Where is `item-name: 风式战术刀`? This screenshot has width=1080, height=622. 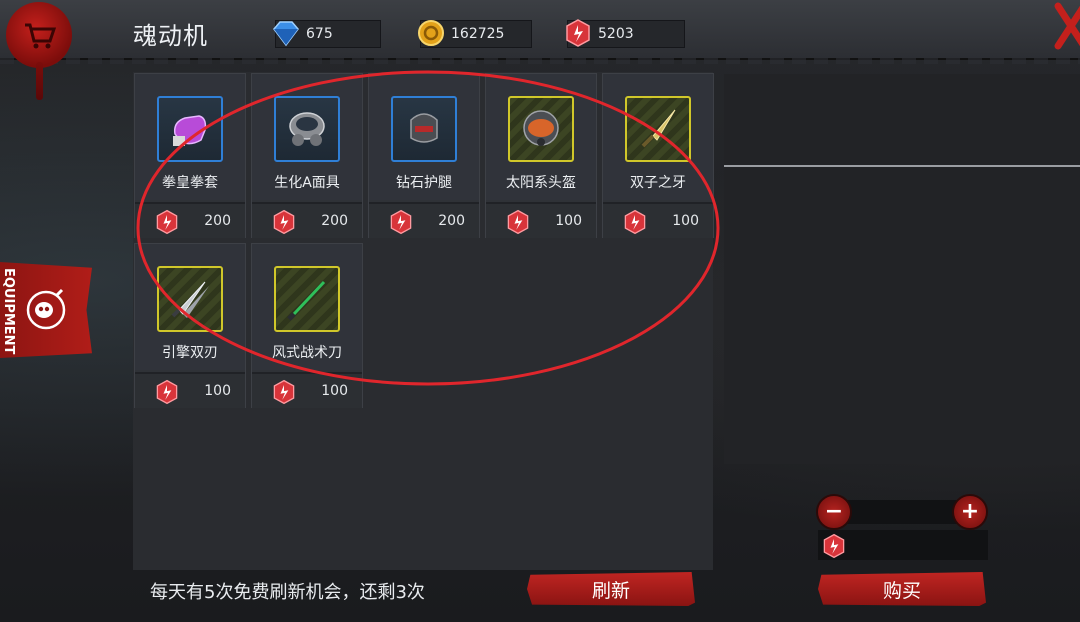 item-name: 风式战术刀 is located at coordinates (307, 353).